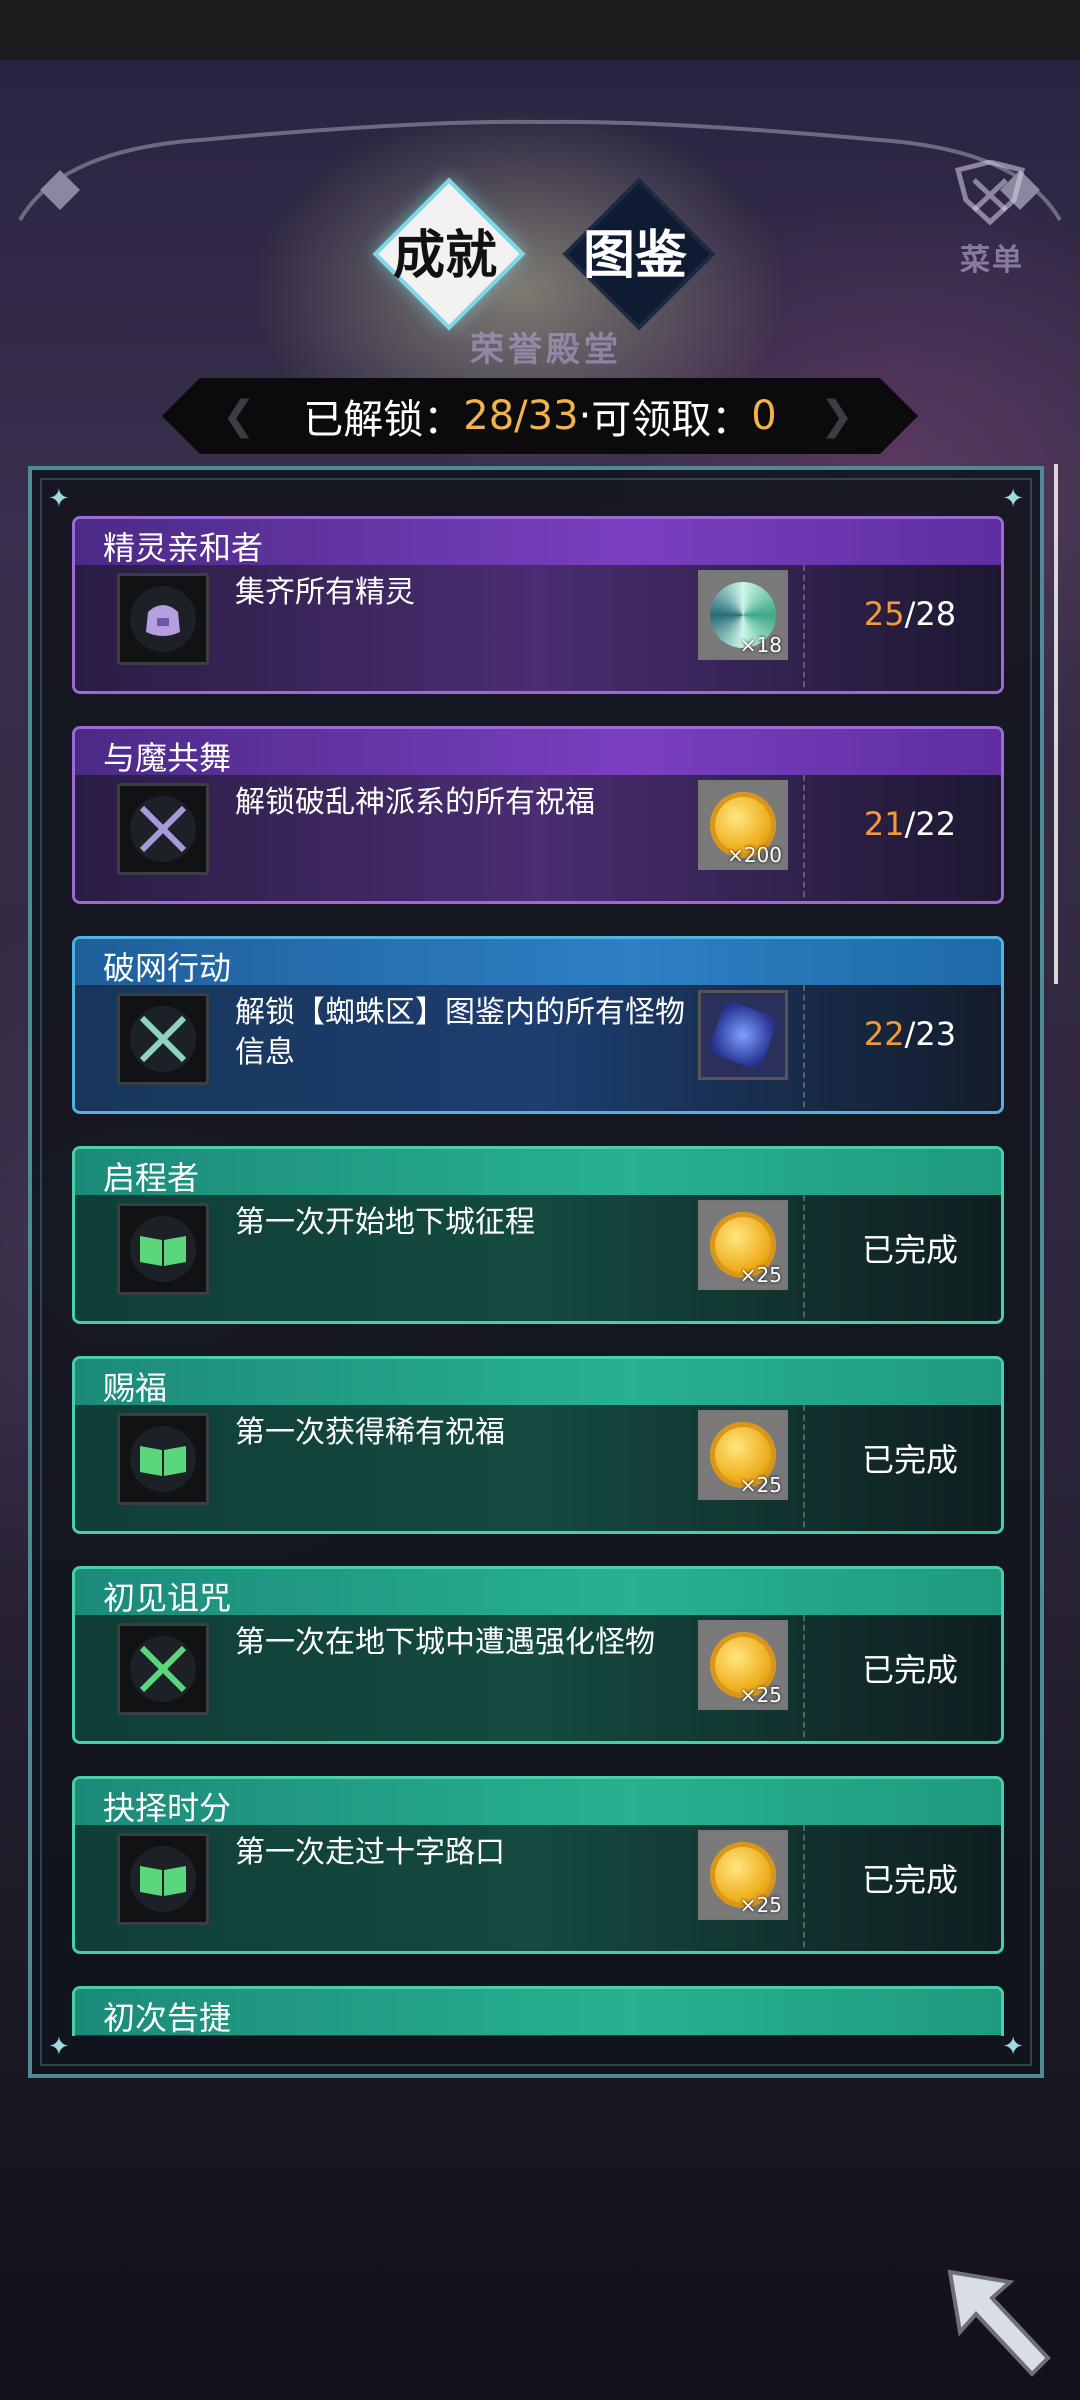  I want to click on progress-current: 22, so click(884, 1034).